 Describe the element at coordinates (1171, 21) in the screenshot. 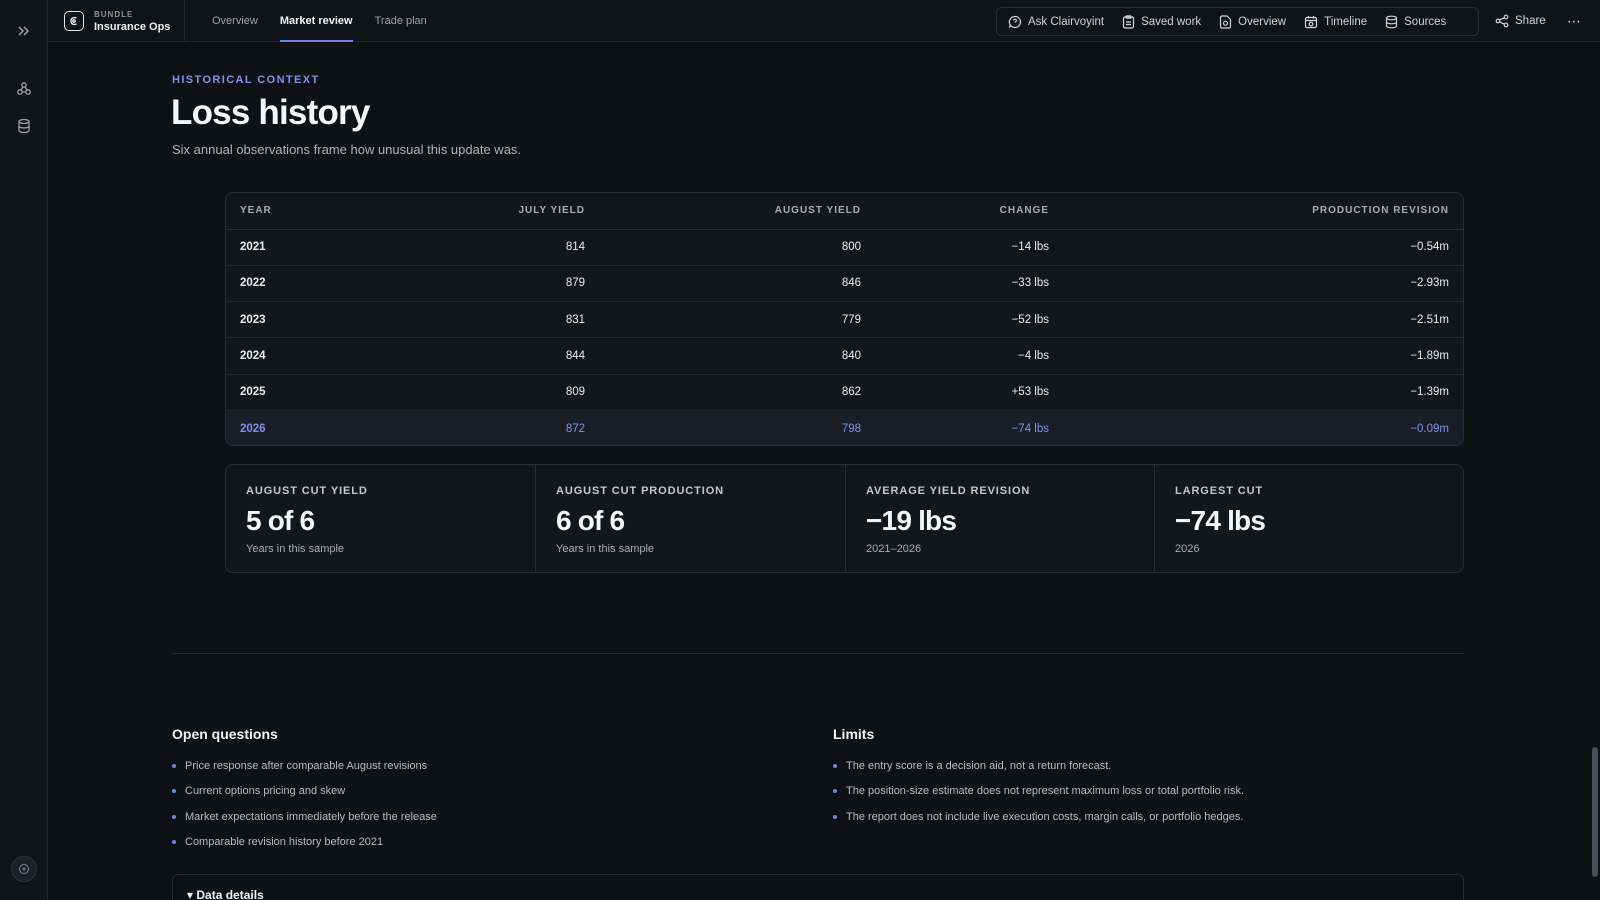

I see `saved-work-label: Saved work` at that location.